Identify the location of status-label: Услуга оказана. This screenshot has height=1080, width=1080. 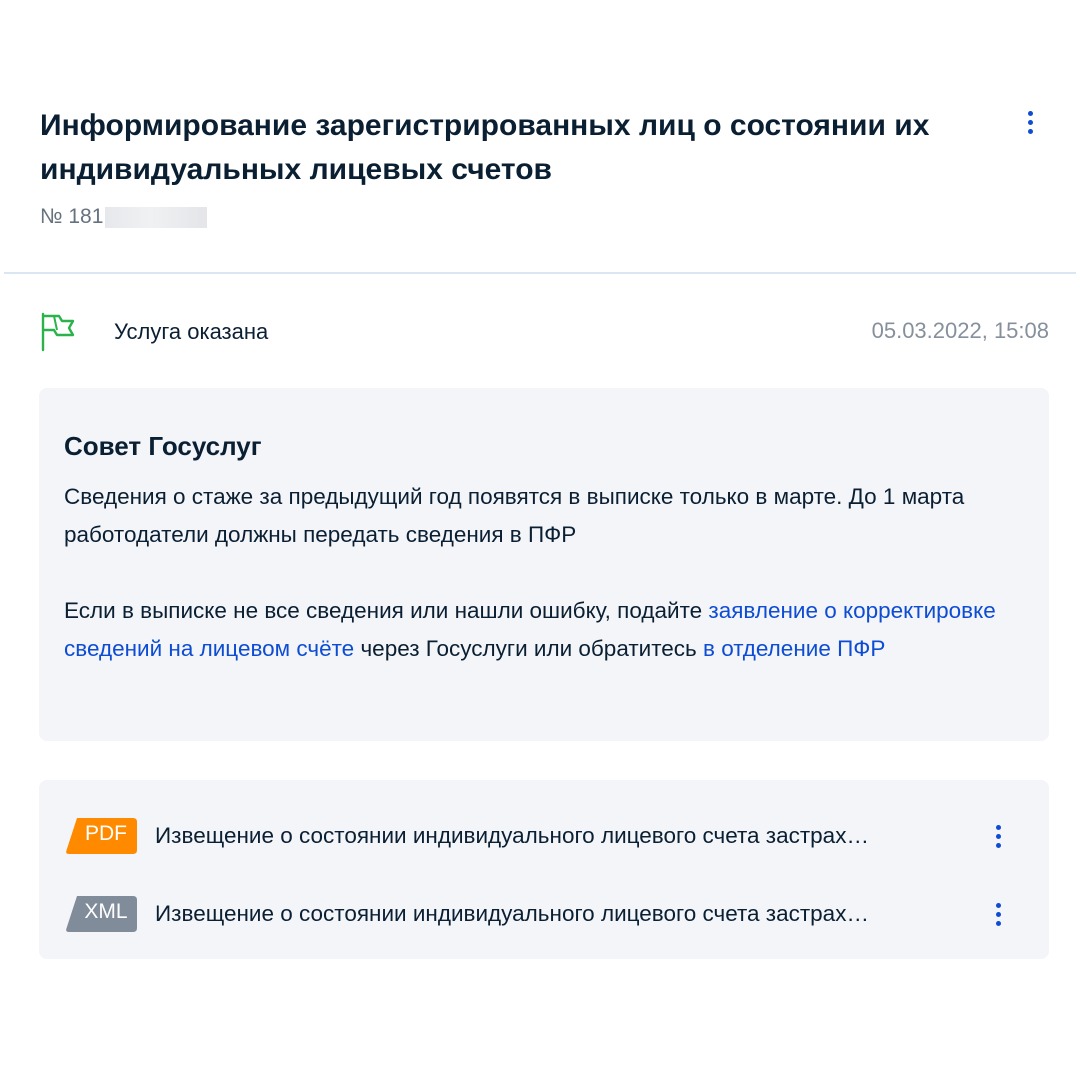
(191, 331).